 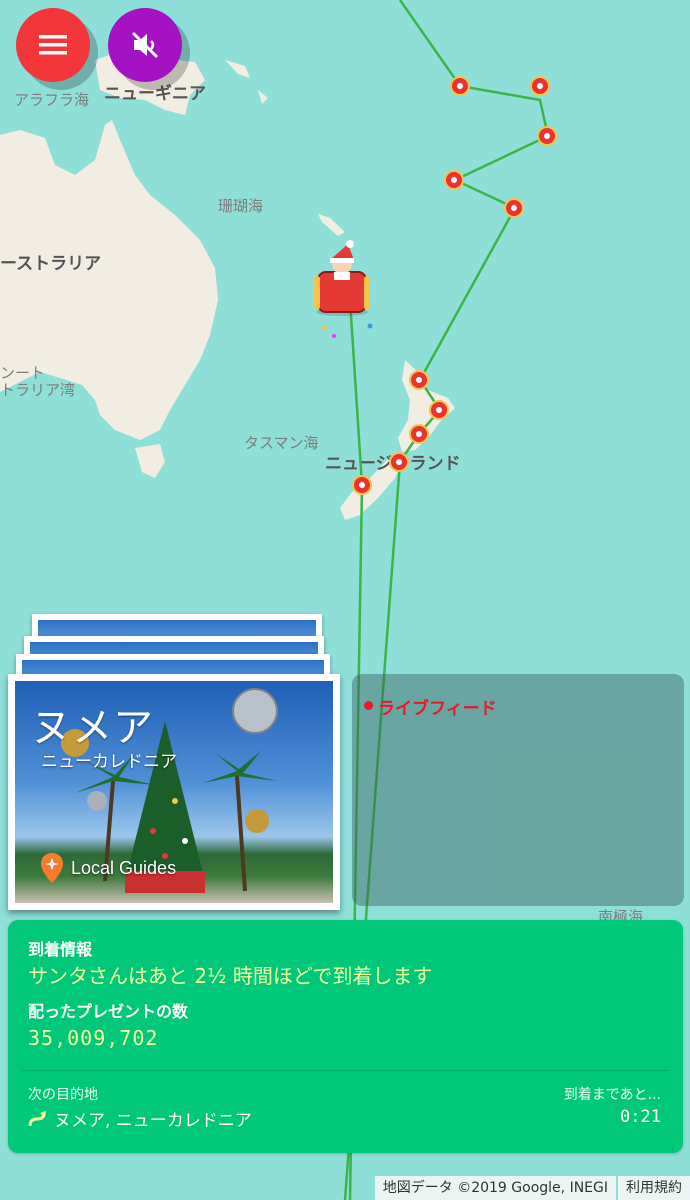 What do you see at coordinates (345, 1070) in the screenshot?
I see `panel-divider` at bounding box center [345, 1070].